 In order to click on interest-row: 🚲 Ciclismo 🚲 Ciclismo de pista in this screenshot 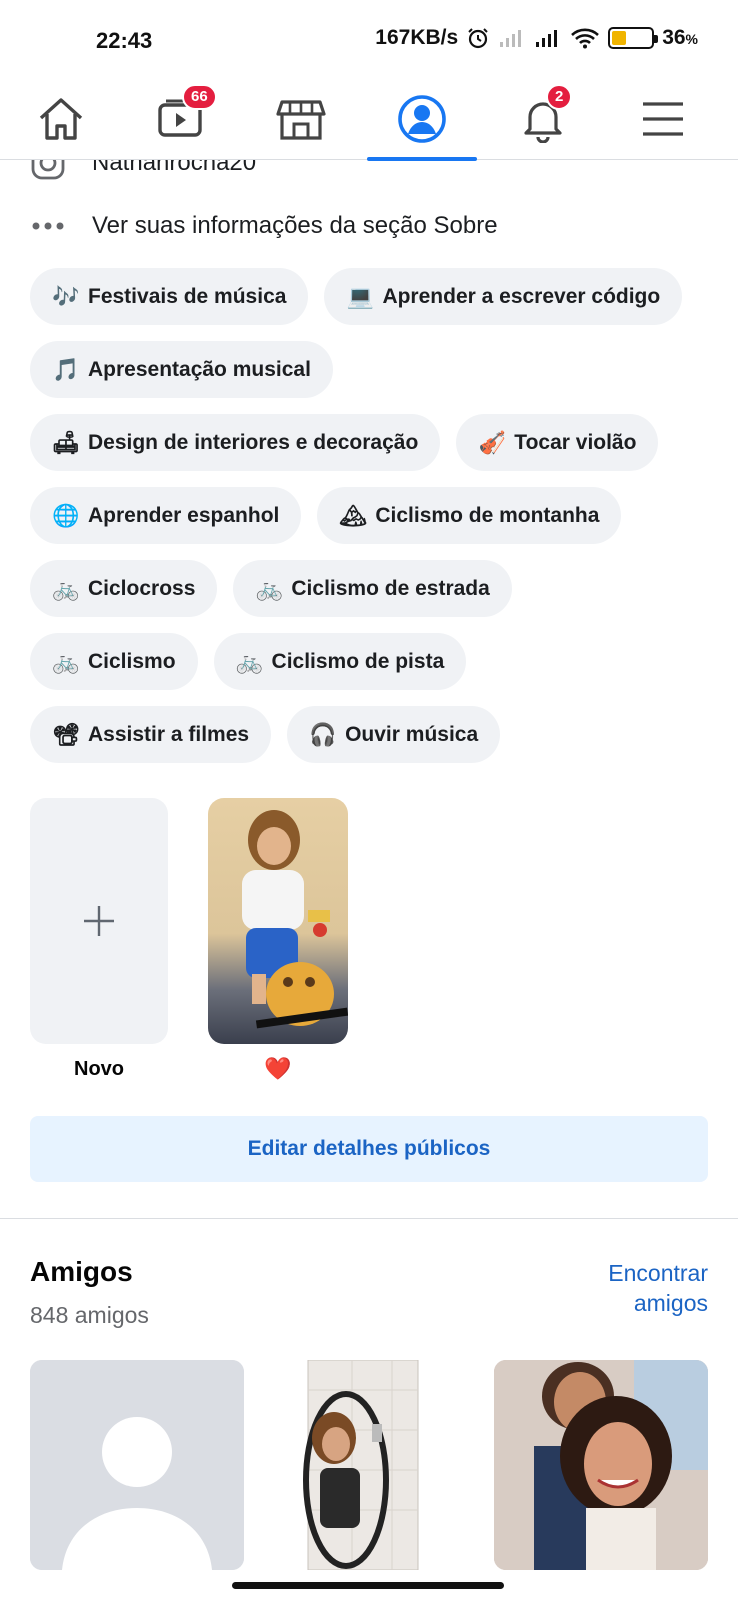, I will do `click(370, 661)`.